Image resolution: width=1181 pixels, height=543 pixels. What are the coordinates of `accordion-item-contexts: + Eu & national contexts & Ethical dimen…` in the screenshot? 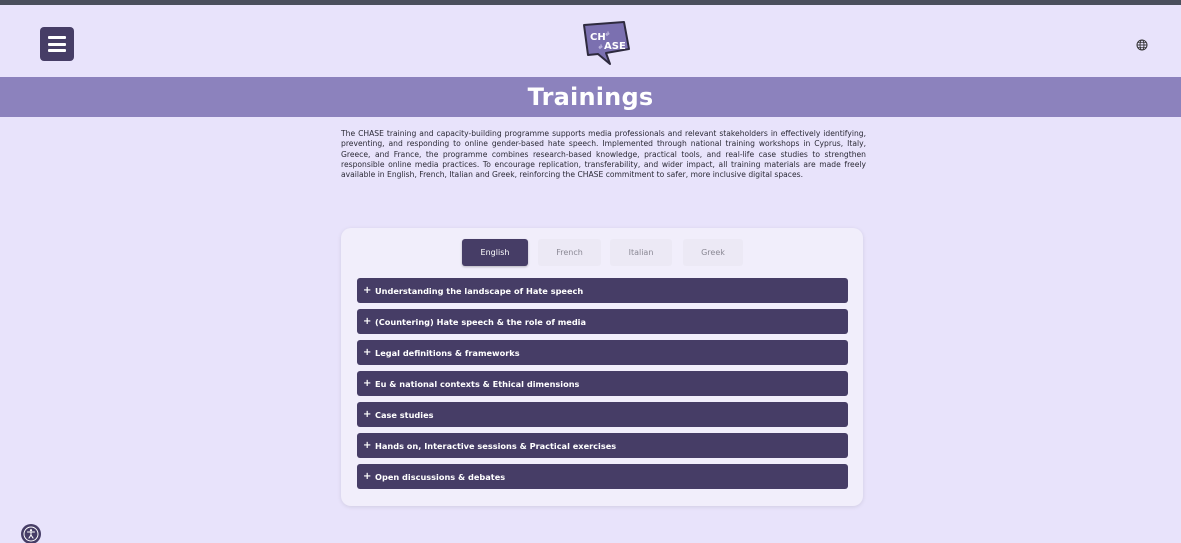 It's located at (602, 383).